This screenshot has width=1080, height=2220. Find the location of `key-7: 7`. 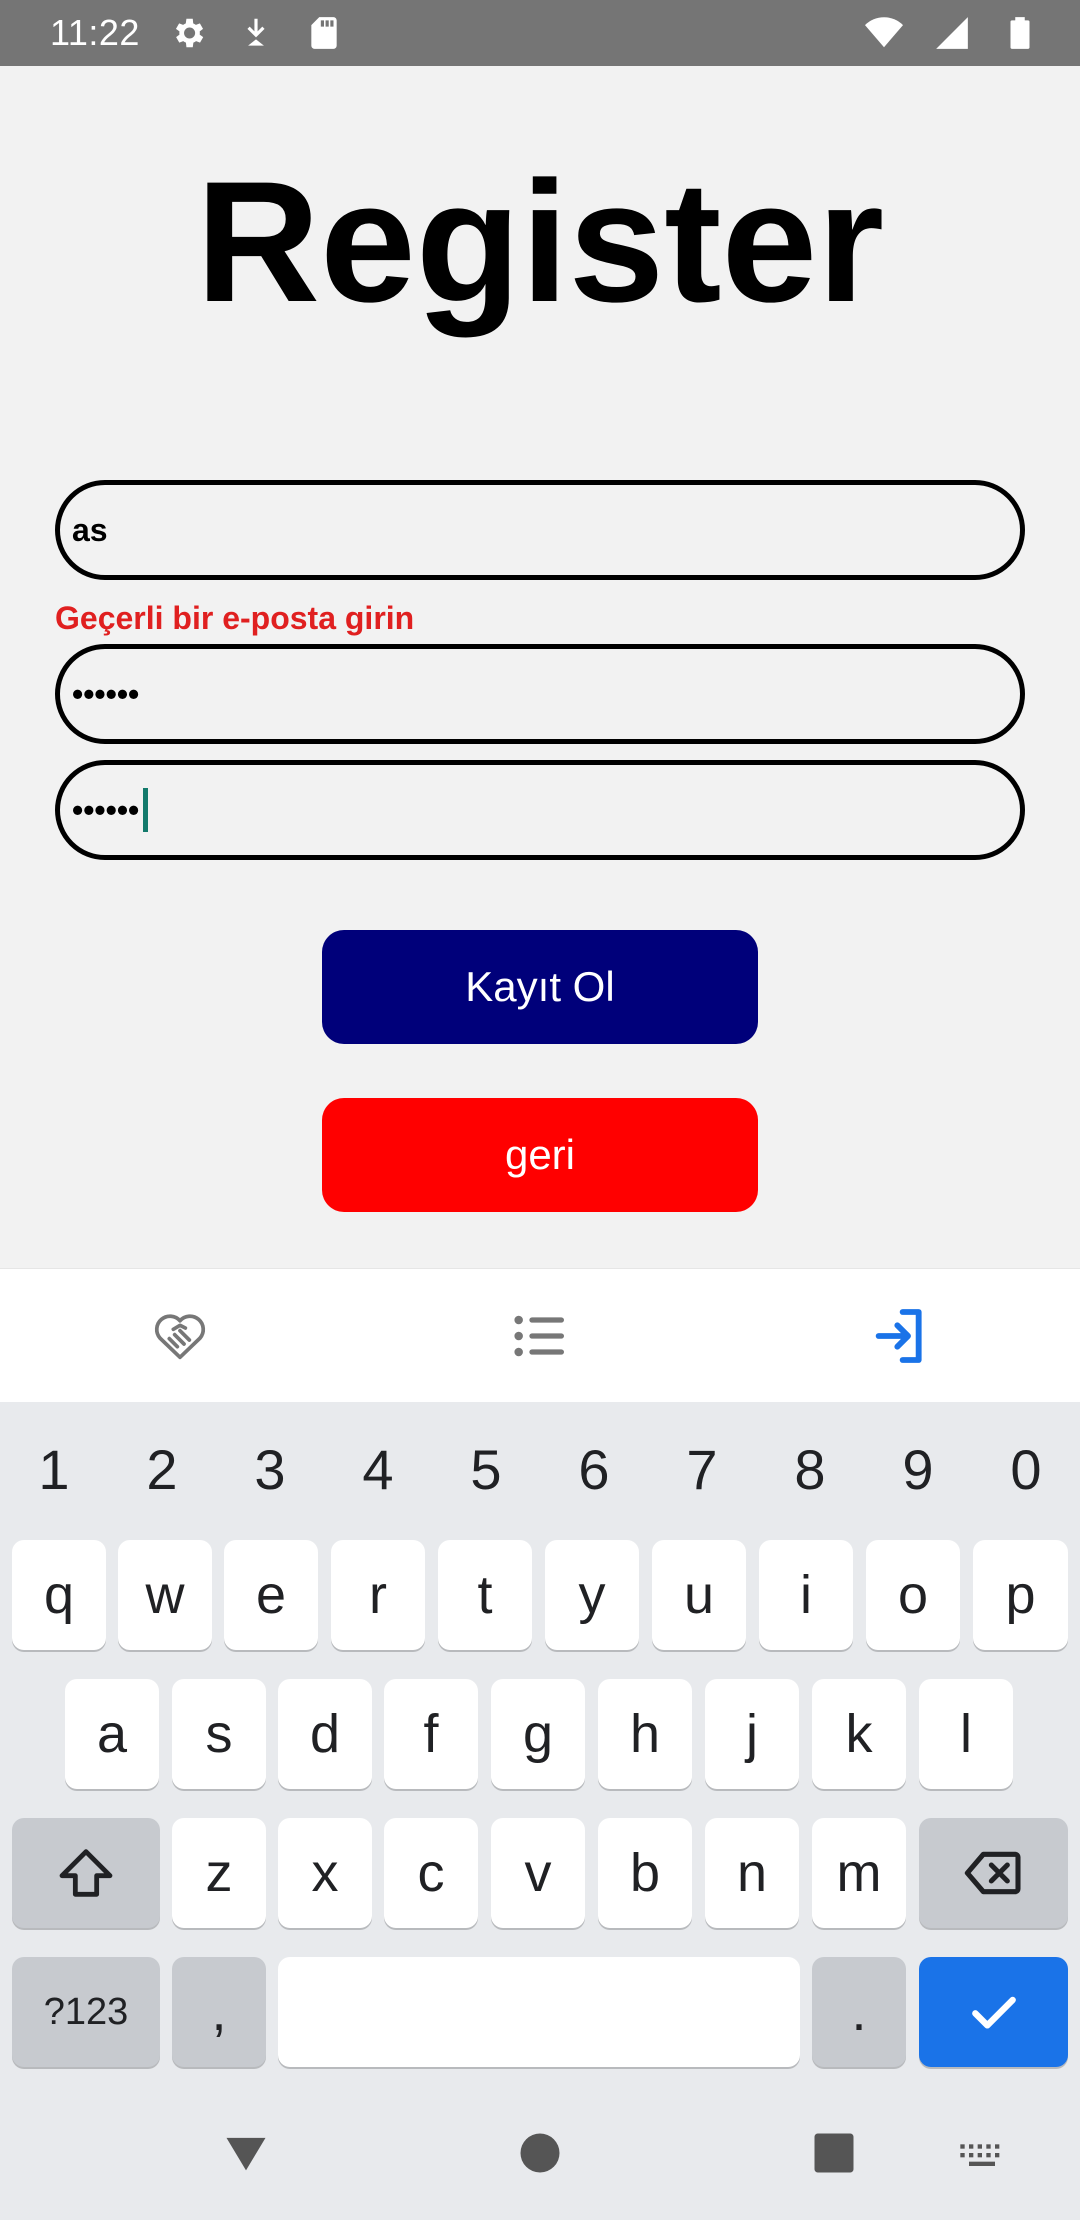

key-7: 7 is located at coordinates (702, 1469).